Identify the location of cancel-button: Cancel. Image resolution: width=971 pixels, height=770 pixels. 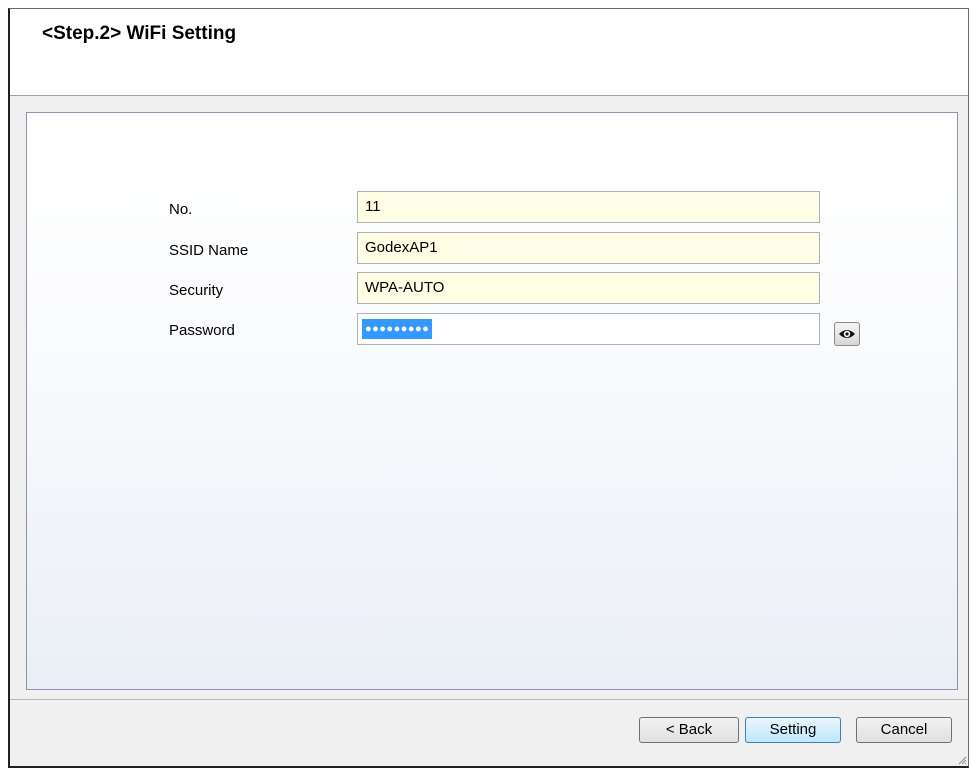
(904, 730).